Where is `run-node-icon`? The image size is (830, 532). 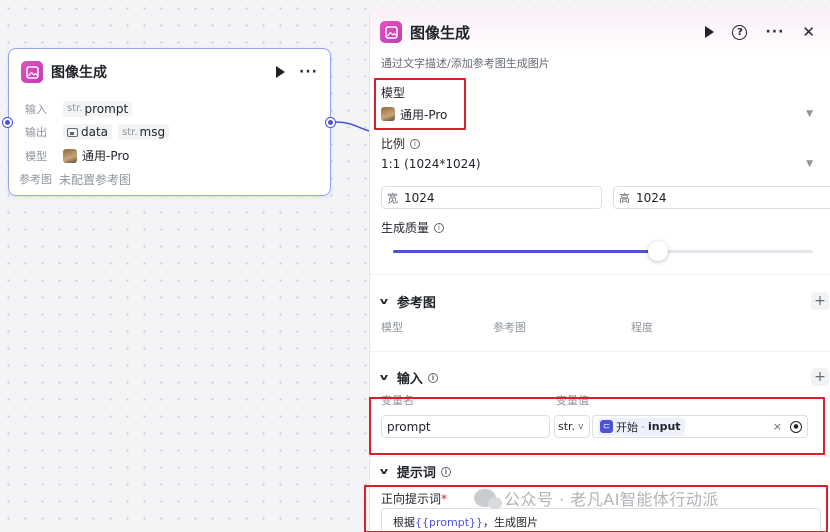
run-node-icon is located at coordinates (281, 72).